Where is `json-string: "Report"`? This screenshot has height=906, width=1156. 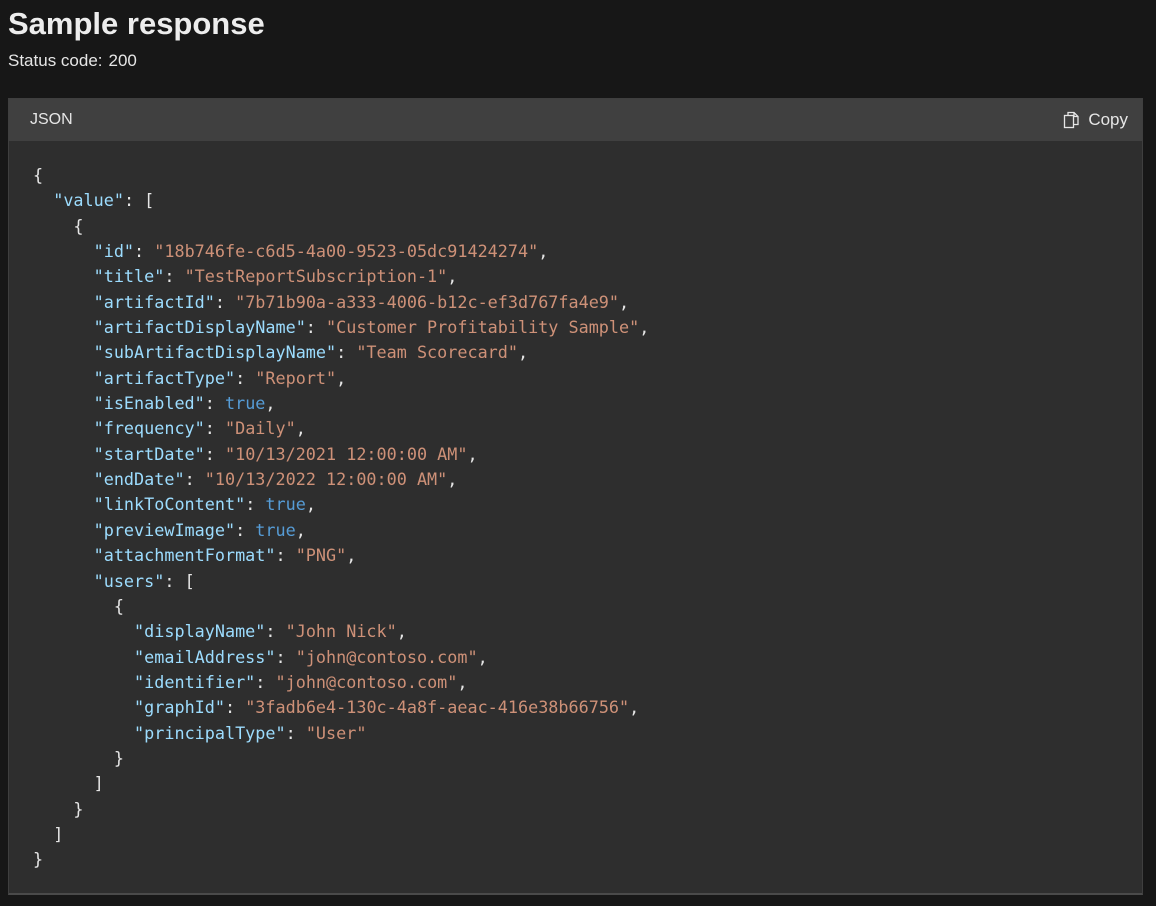
json-string: "Report" is located at coordinates (296, 377).